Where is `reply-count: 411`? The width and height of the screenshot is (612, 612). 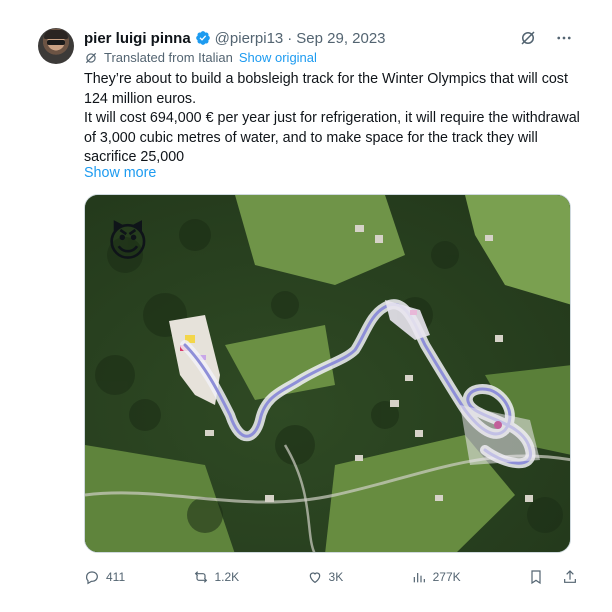 reply-count: 411 is located at coordinates (116, 577).